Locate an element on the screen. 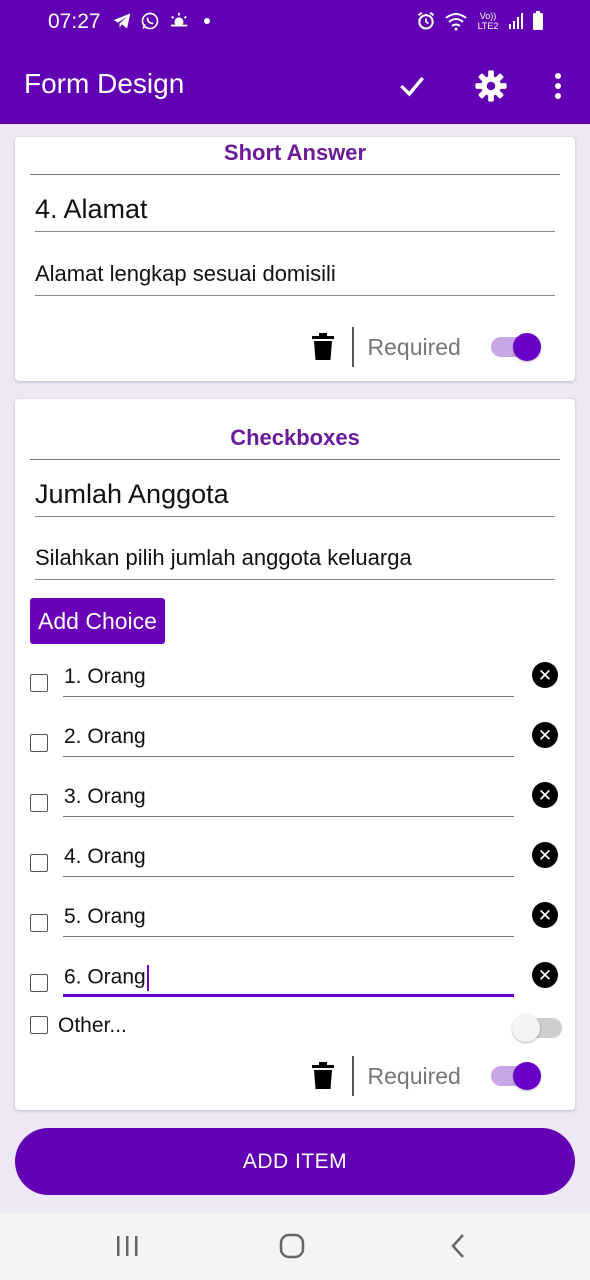  home-button is located at coordinates (292, 1246).